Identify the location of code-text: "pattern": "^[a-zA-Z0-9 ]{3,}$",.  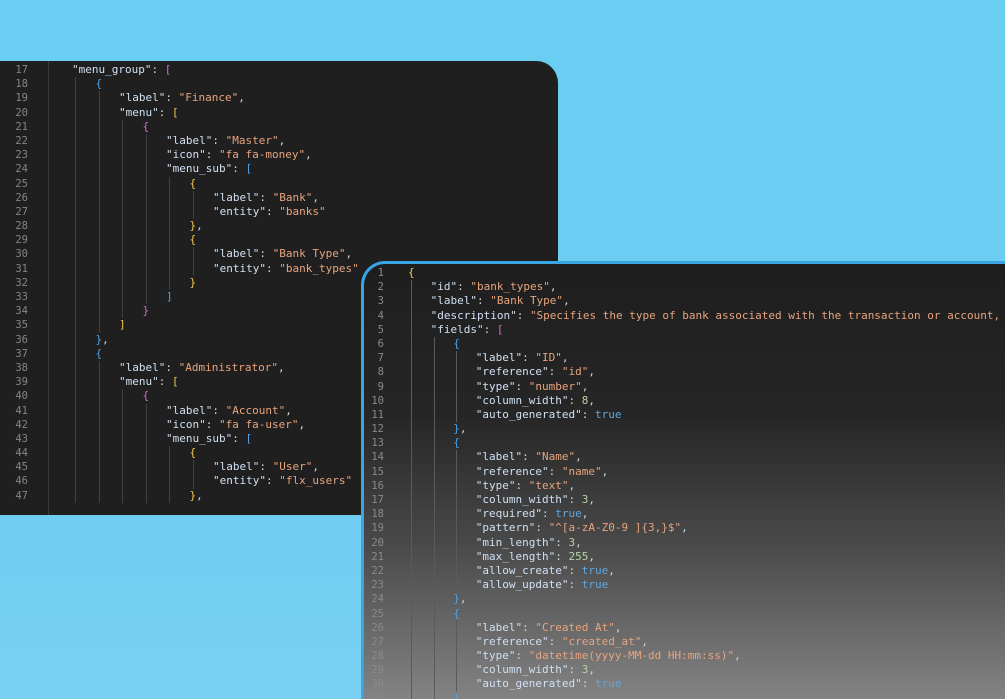
(582, 528).